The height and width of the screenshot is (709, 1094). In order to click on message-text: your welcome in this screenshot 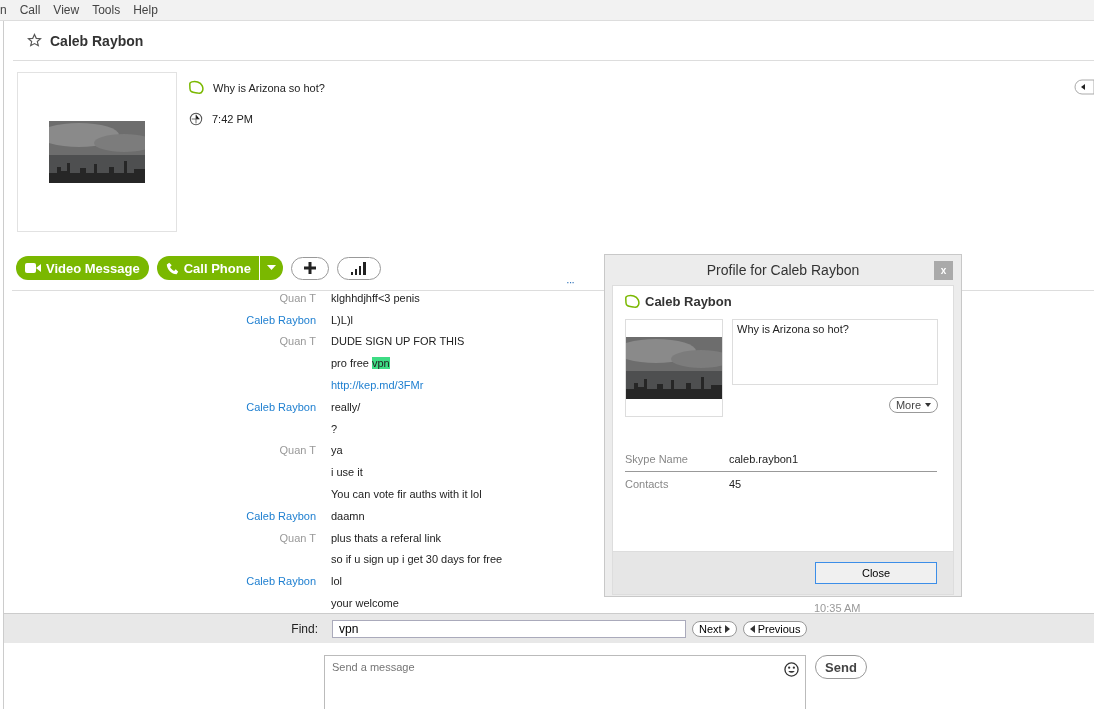, I will do `click(365, 603)`.